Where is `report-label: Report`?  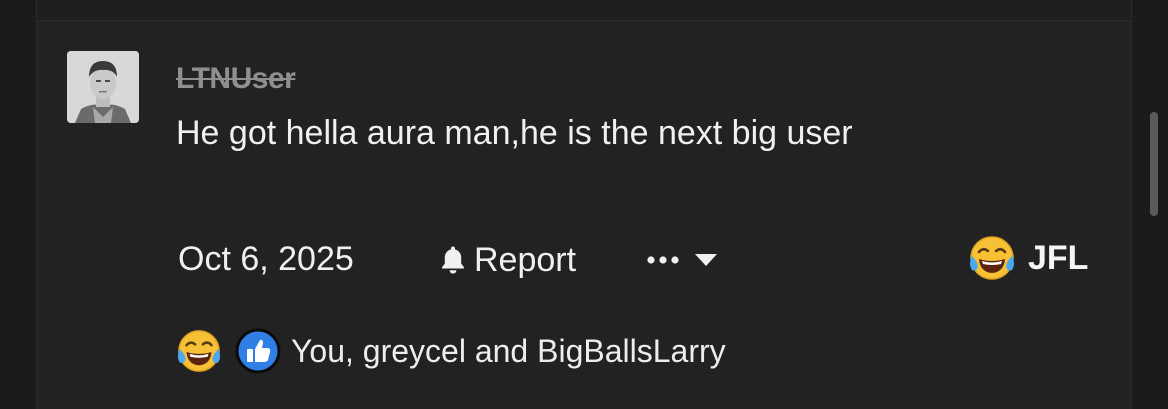 report-label: Report is located at coordinates (525, 259).